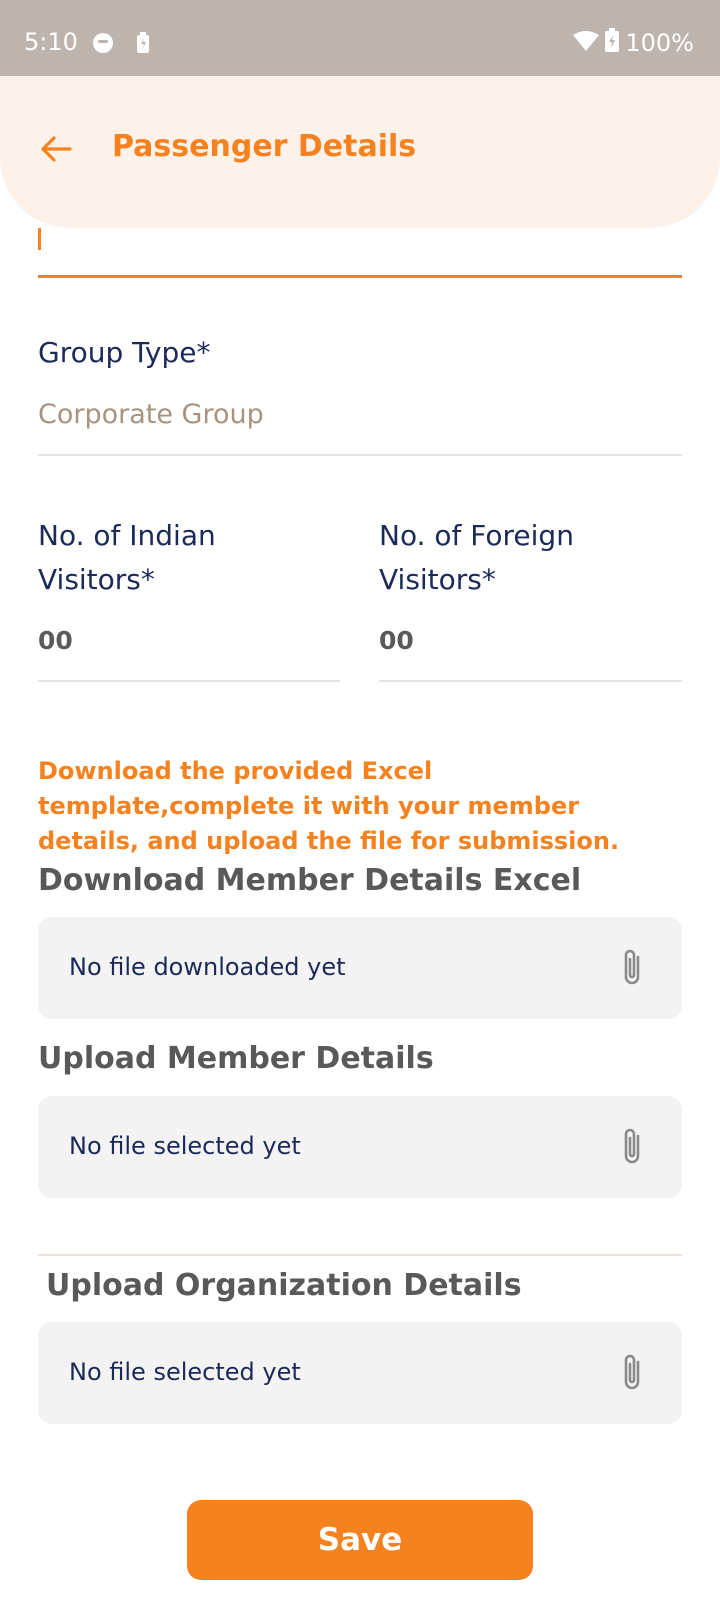 This screenshot has width=720, height=1600. Describe the element at coordinates (127, 535) in the screenshot. I see `indian-visitors-label-line1: No. of Indian` at that location.